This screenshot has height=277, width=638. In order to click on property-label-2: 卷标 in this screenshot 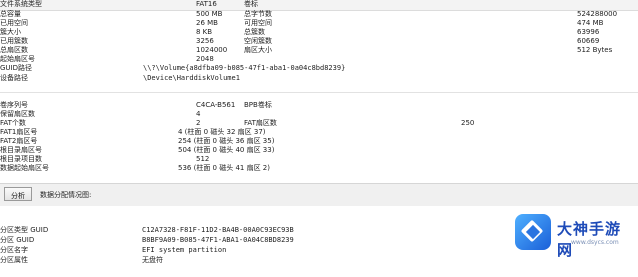, I will do `click(251, 4)`.